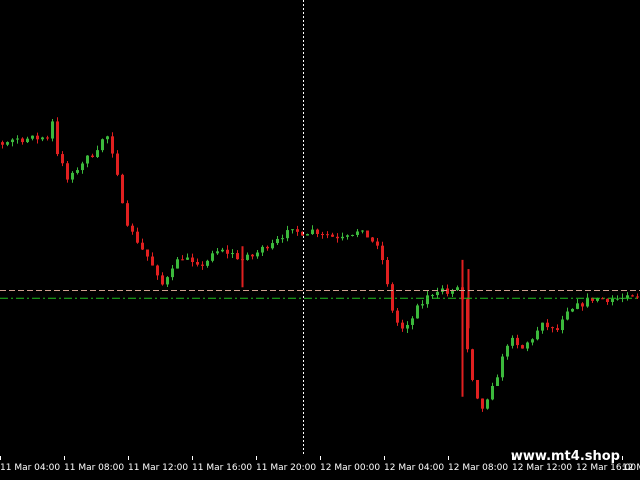 Image resolution: width=640 pixels, height=480 pixels. What do you see at coordinates (350, 468) in the screenshot?
I see `x-tick-label-5: 12 Mar 00:00` at bounding box center [350, 468].